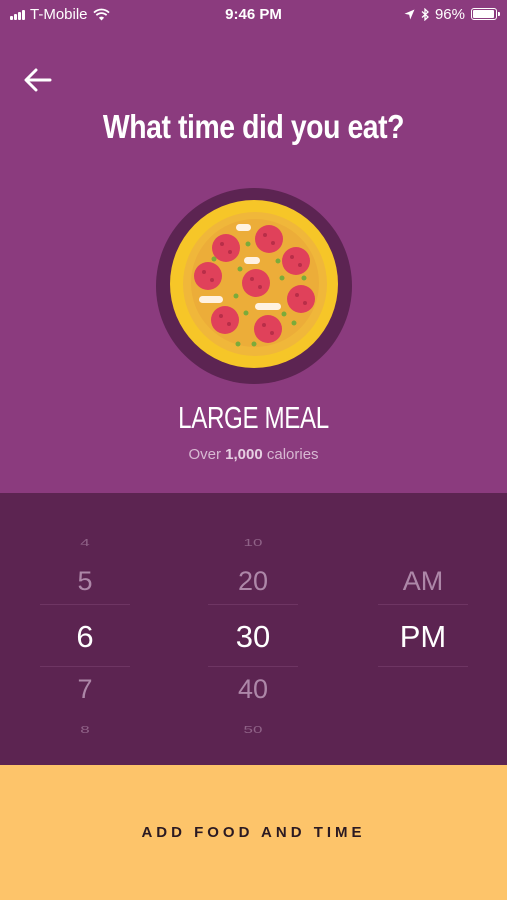 This screenshot has height=900, width=507. I want to click on add-food-and-time-label: ADD FOOD AND TIME, so click(253, 832).